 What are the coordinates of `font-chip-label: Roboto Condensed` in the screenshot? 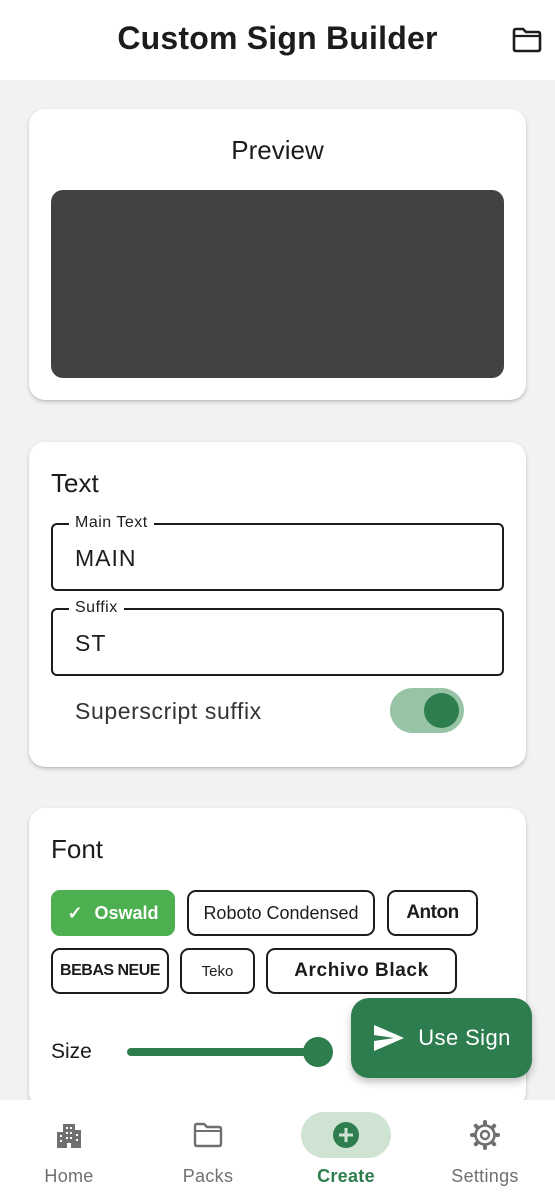 It's located at (281, 912).